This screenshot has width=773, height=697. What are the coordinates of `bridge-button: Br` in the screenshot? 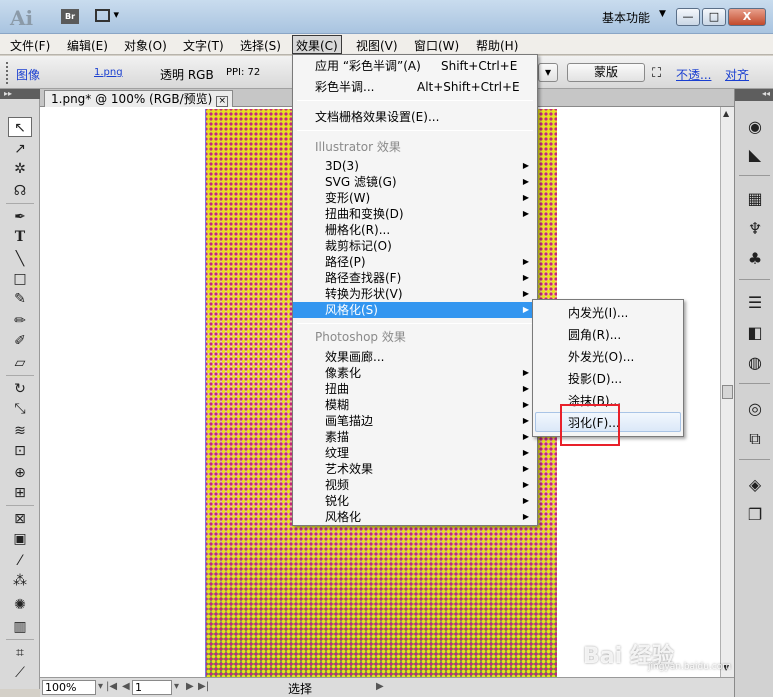 It's located at (70, 16).